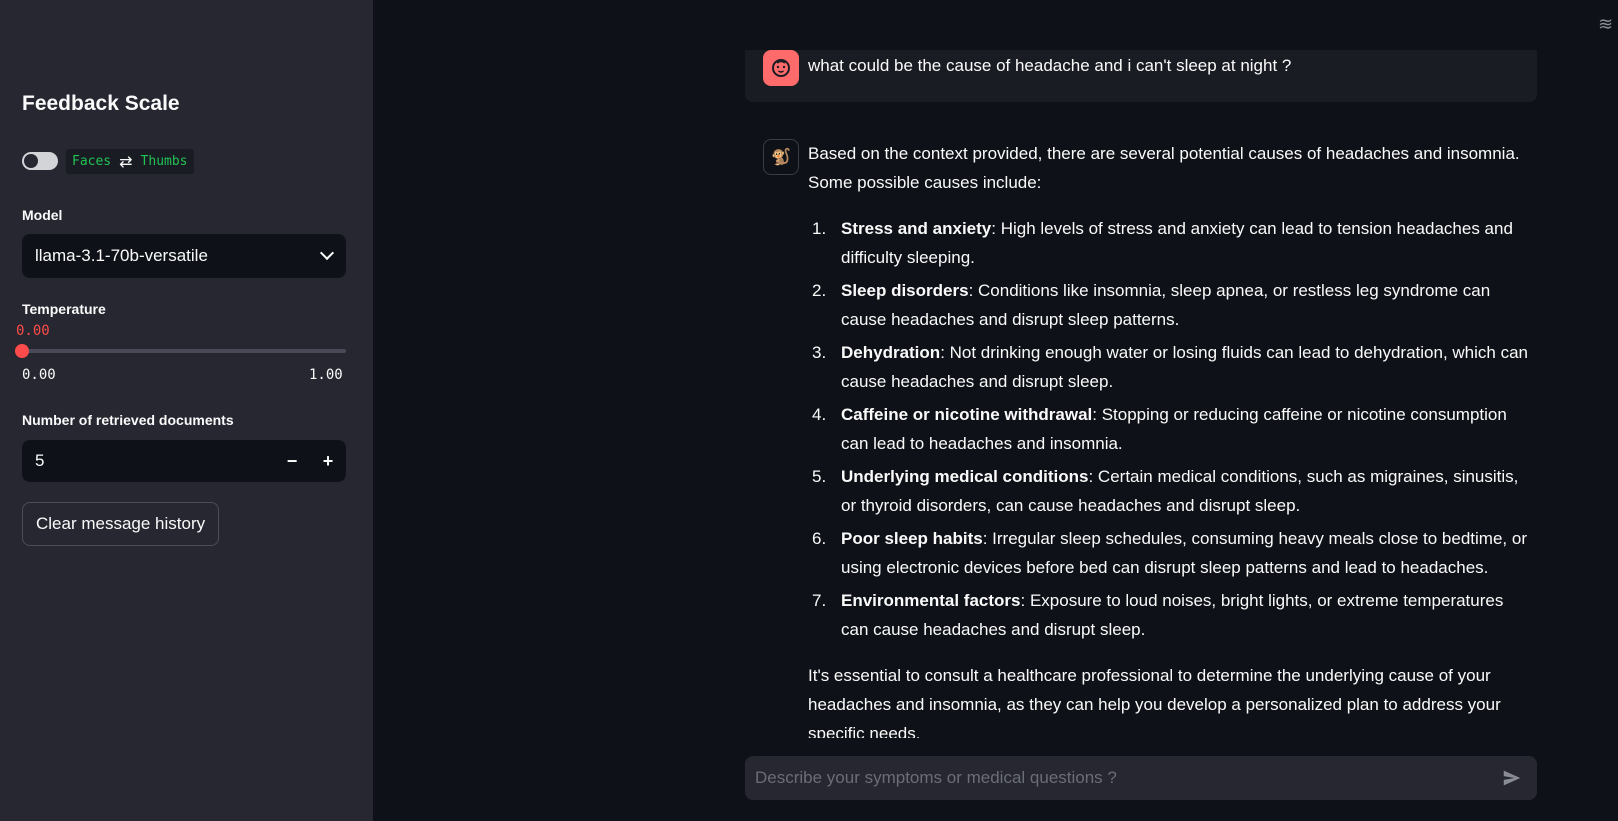 The image size is (1618, 821). Describe the element at coordinates (819, 476) in the screenshot. I see `list-number: 5.` at that location.